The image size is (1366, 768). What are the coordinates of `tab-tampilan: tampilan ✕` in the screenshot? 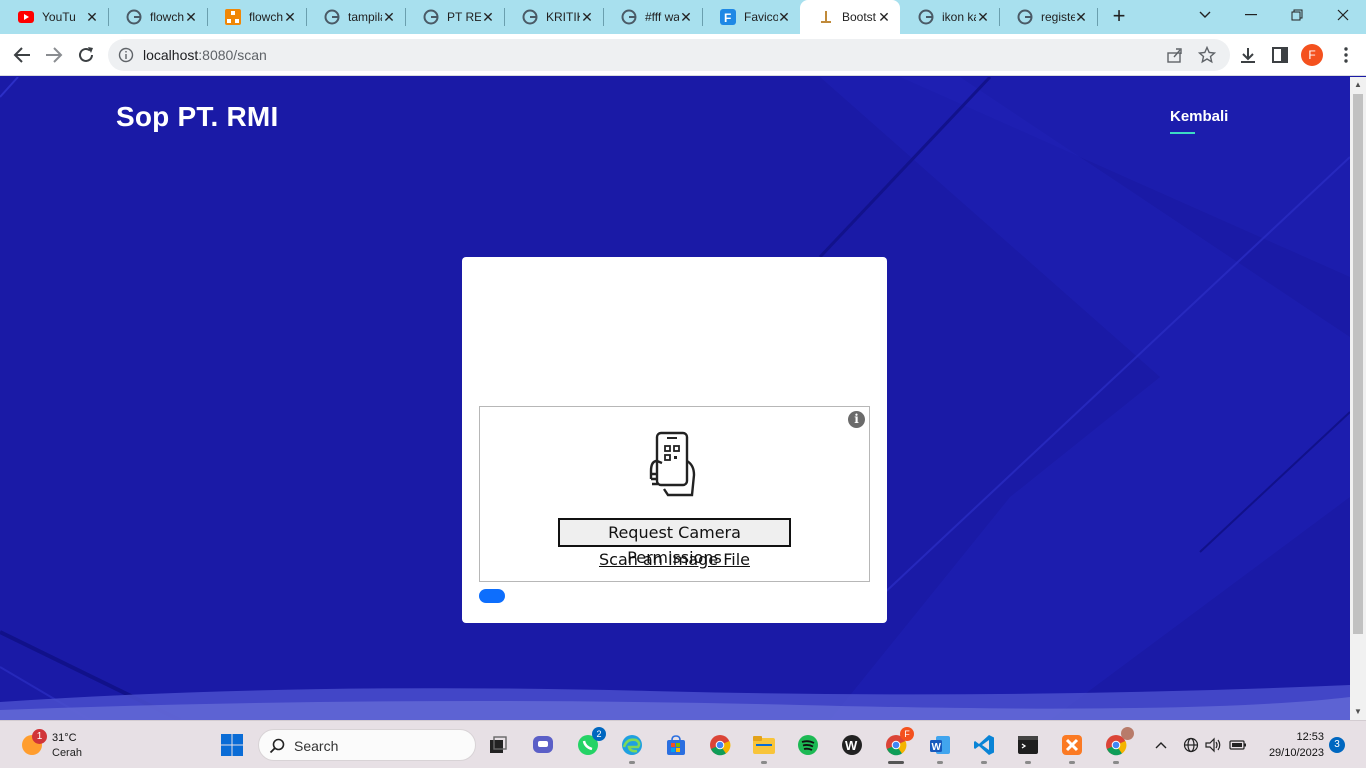 It's located at (356, 17).